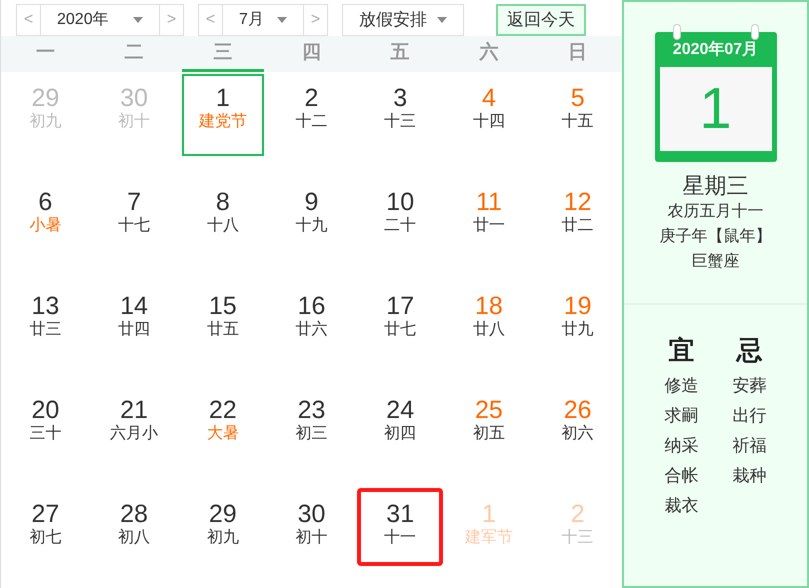 Image resolution: width=809 pixels, height=588 pixels. I want to click on day-number: 22, so click(222, 410).